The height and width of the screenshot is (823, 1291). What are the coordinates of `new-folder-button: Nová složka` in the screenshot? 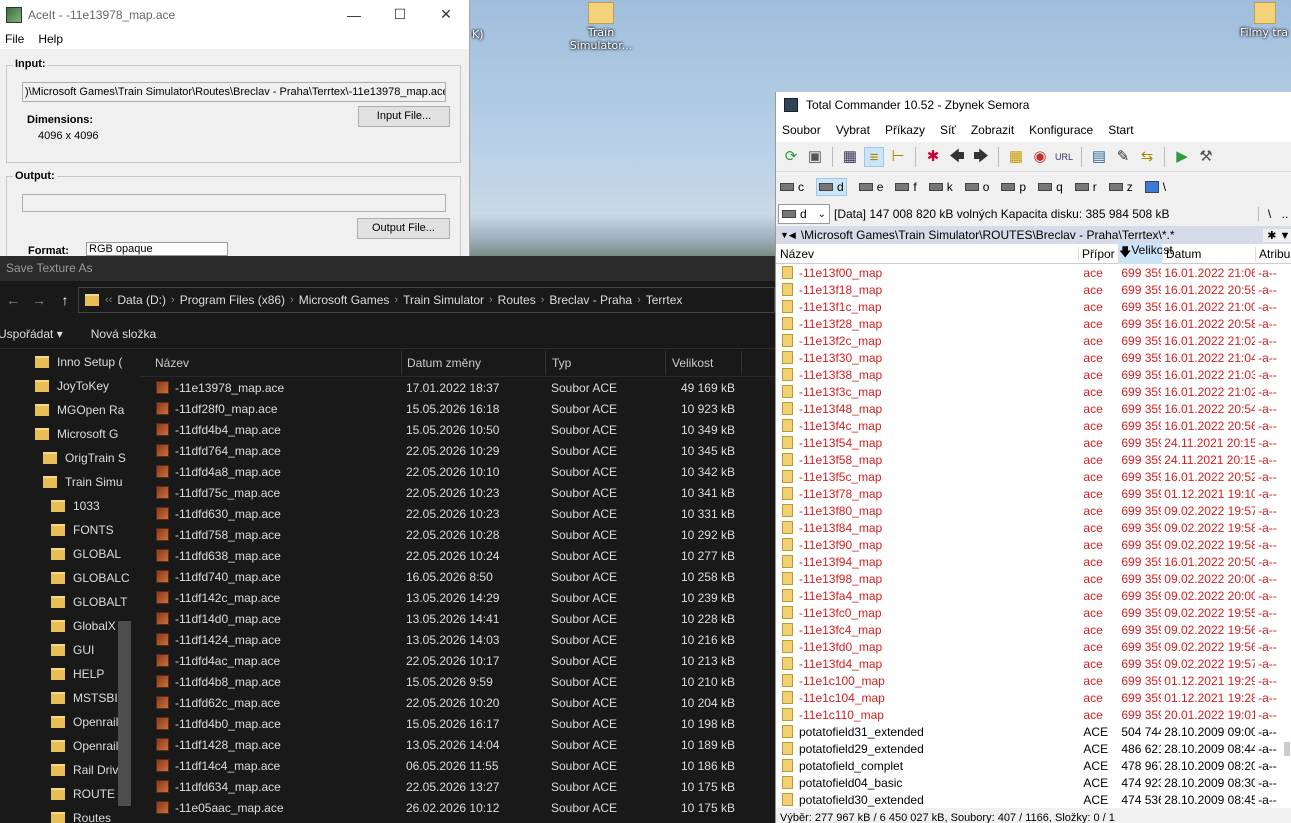 It's located at (123, 334).